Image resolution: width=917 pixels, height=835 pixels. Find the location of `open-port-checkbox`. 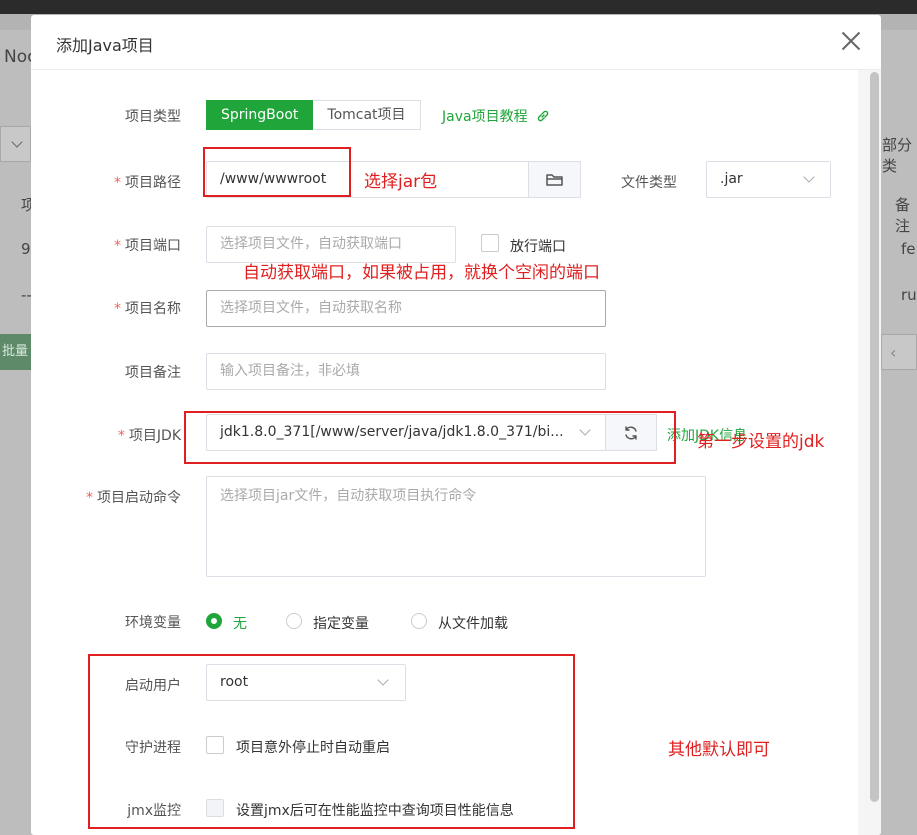

open-port-checkbox is located at coordinates (490, 243).